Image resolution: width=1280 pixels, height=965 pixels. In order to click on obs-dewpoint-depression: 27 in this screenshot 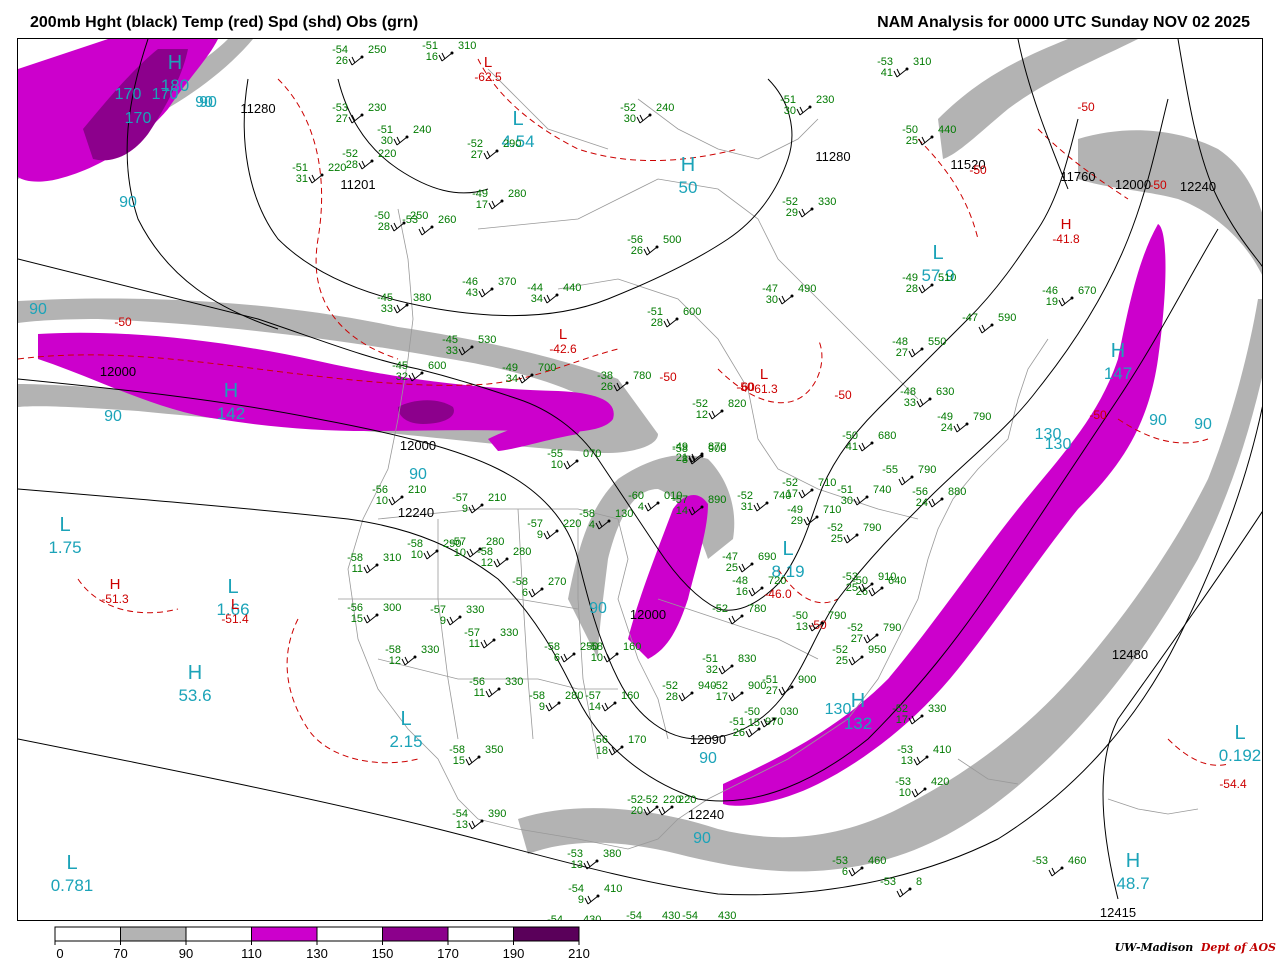, I will do `click(477, 155)`.